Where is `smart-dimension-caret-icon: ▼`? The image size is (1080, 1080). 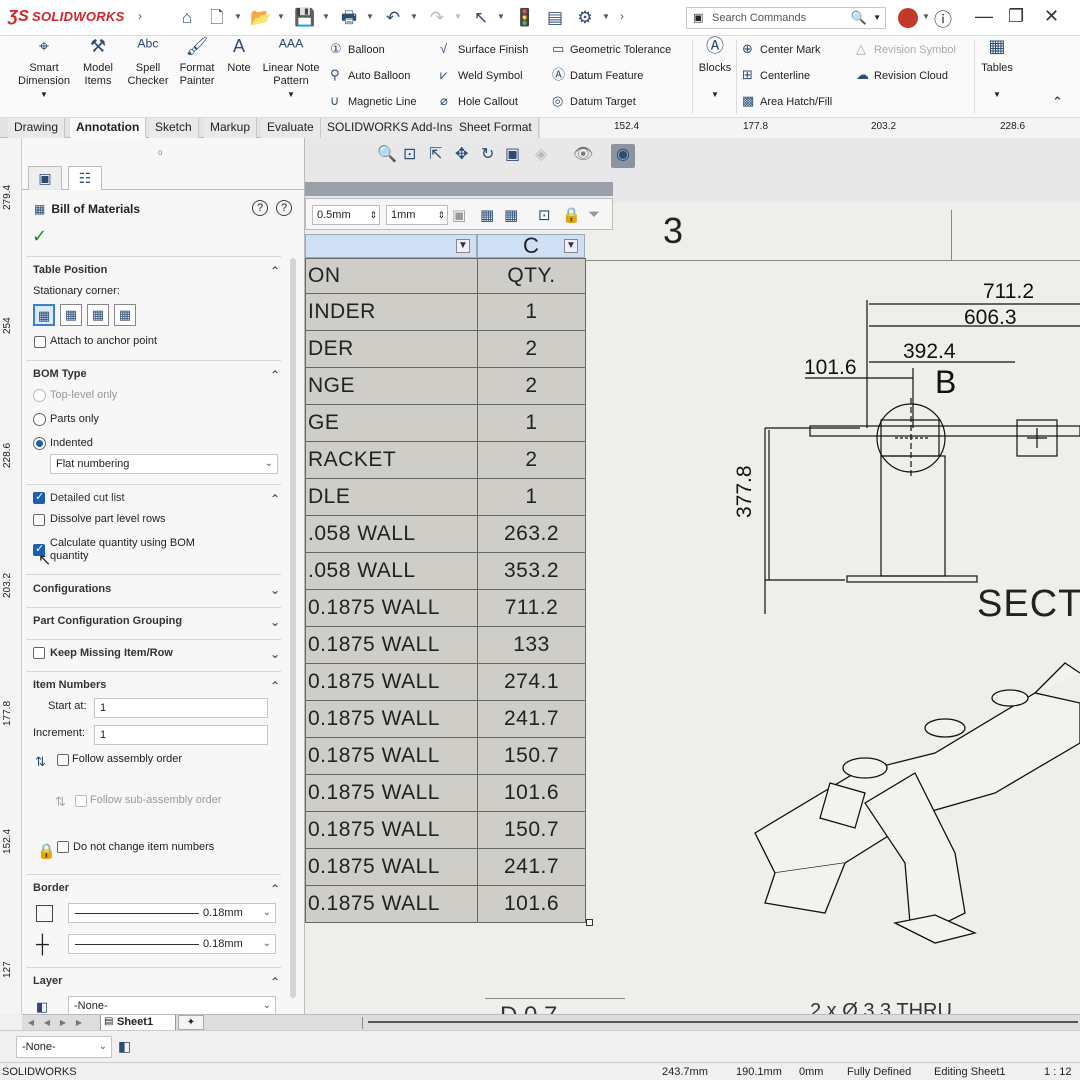 smart-dimension-caret-icon: ▼ is located at coordinates (44, 94).